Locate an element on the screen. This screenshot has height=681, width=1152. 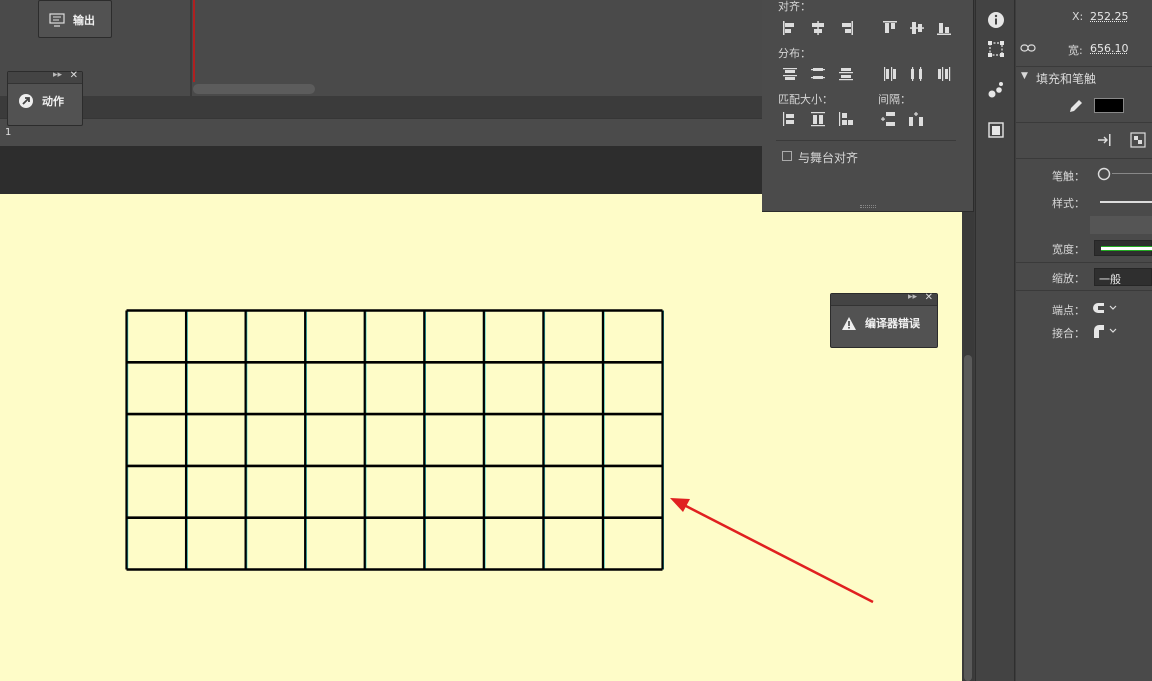
align-bottom-icon is located at coordinates (944, 28).